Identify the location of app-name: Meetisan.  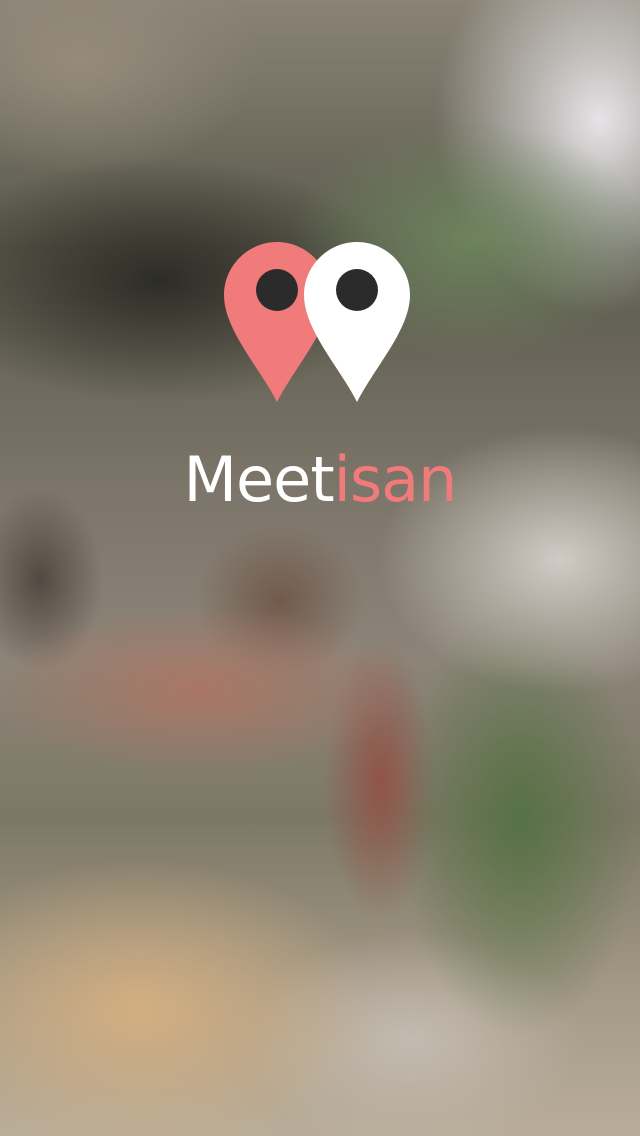
(320, 480).